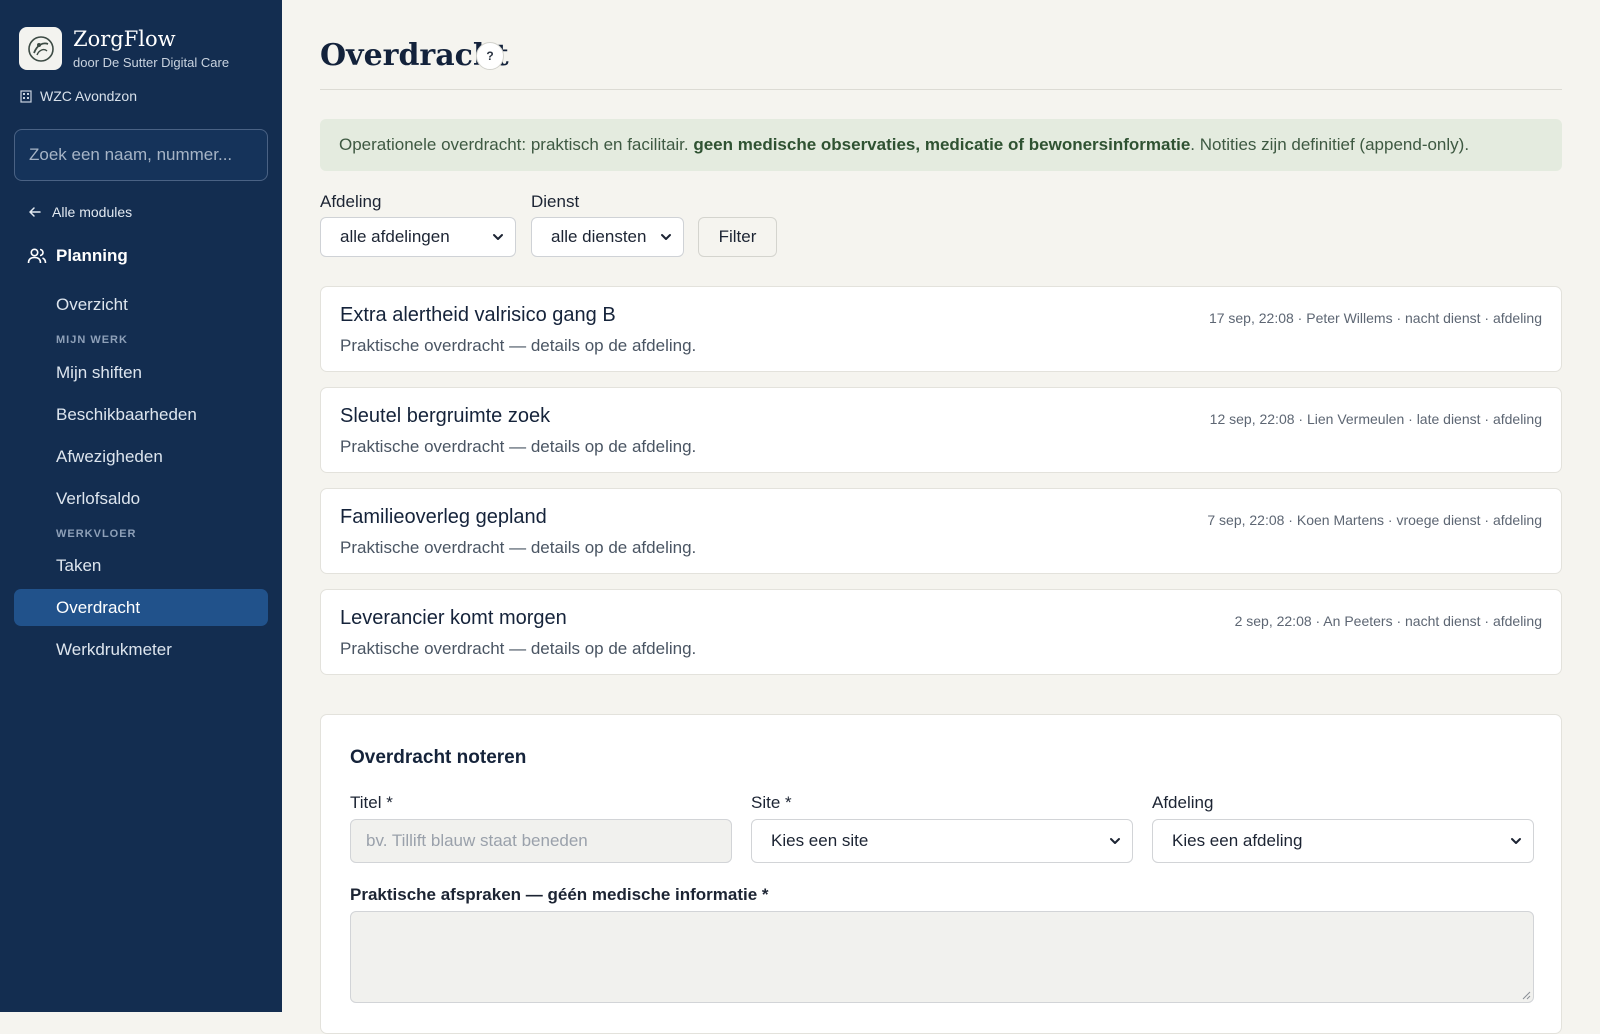 The width and height of the screenshot is (1600, 1034). What do you see at coordinates (942, 841) in the screenshot?
I see `site-select: Kies een site` at bounding box center [942, 841].